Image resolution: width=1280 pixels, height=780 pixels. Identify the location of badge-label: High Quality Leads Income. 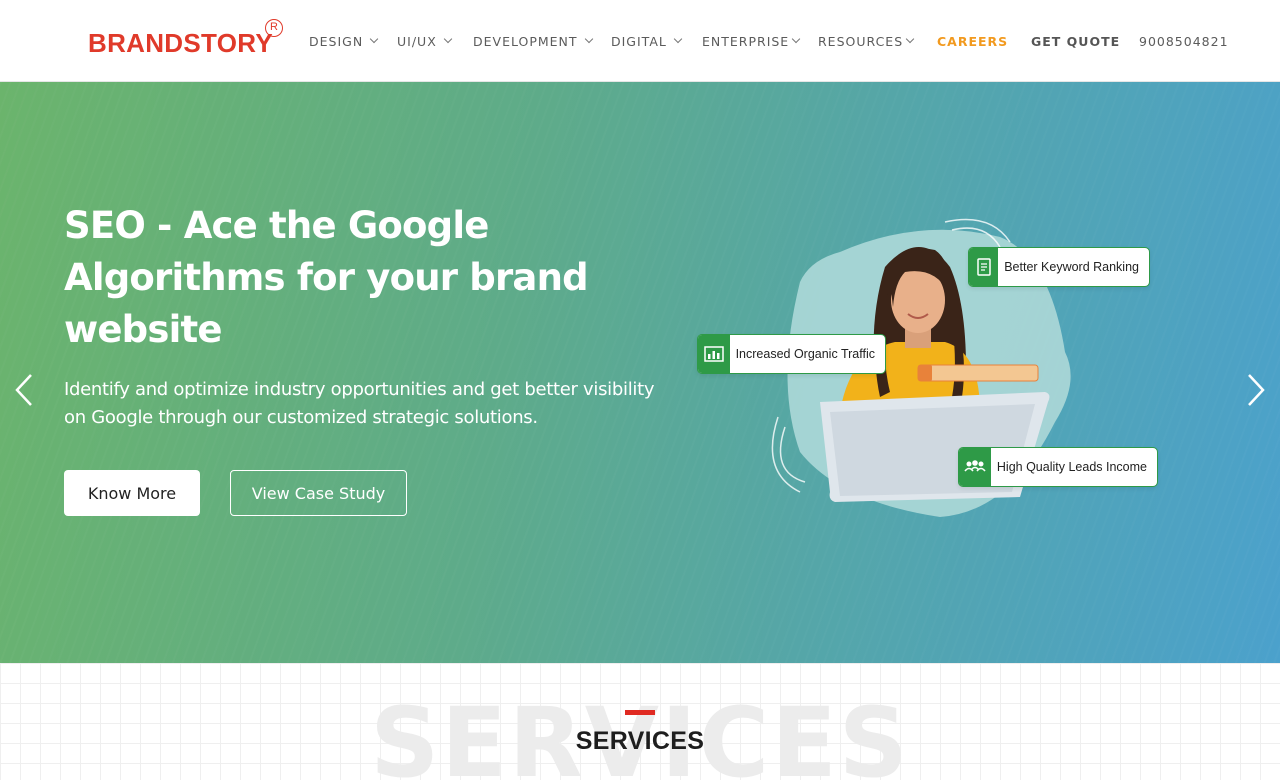
(1071, 467).